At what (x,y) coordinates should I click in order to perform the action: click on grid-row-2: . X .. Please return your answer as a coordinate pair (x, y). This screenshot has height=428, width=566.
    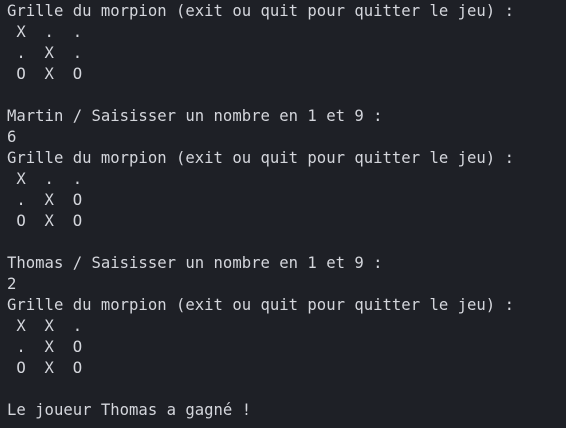
    Looking at the image, I should click on (45, 53).